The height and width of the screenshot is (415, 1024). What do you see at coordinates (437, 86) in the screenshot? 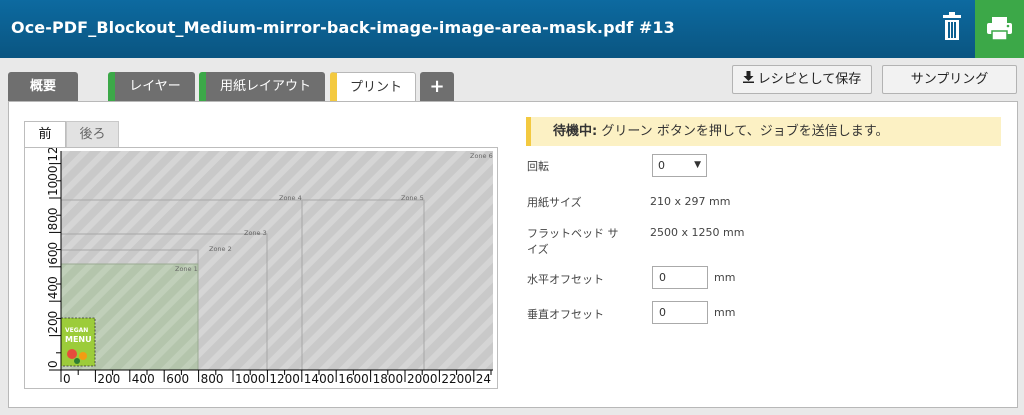
I see `add-tab-button: +` at bounding box center [437, 86].